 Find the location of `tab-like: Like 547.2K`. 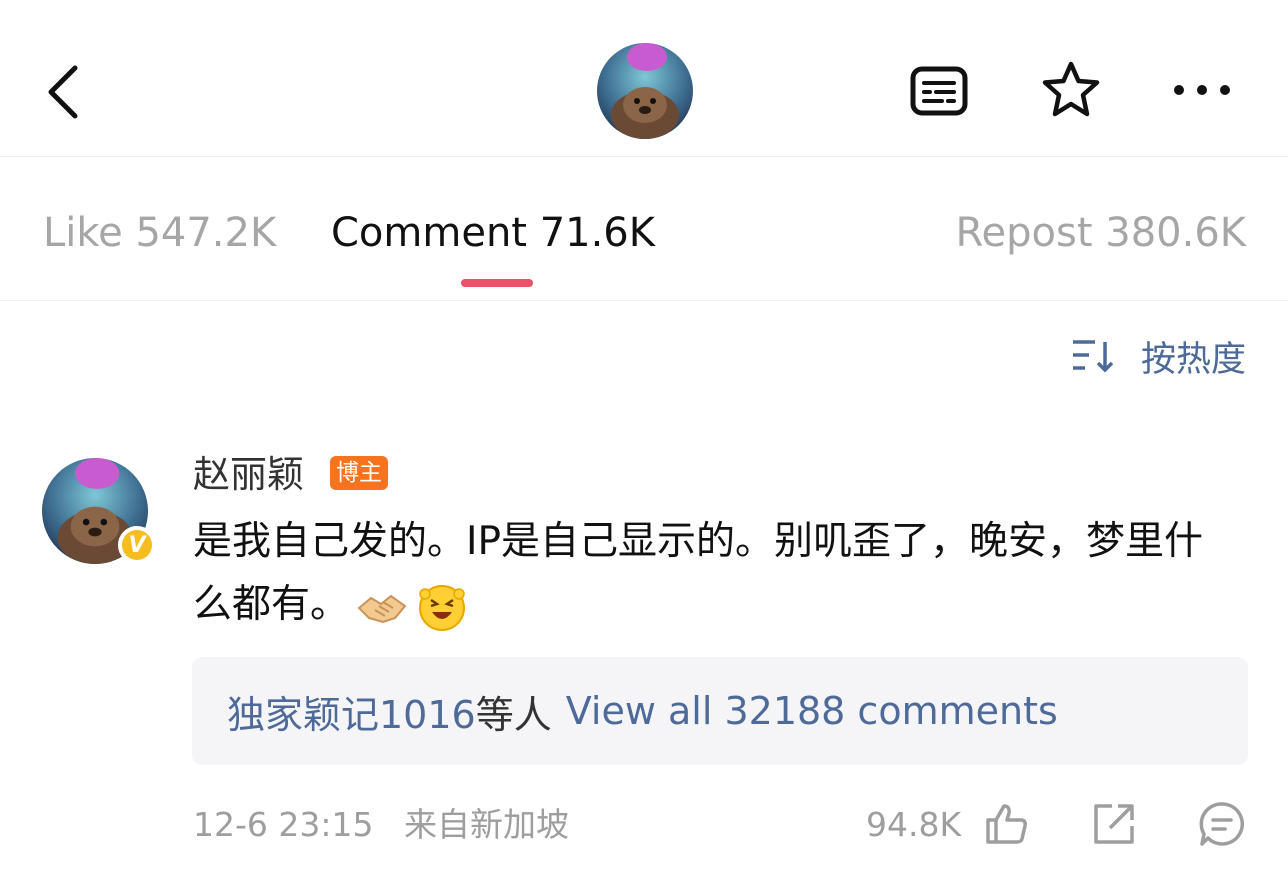

tab-like: Like 547.2K is located at coordinates (159, 233).